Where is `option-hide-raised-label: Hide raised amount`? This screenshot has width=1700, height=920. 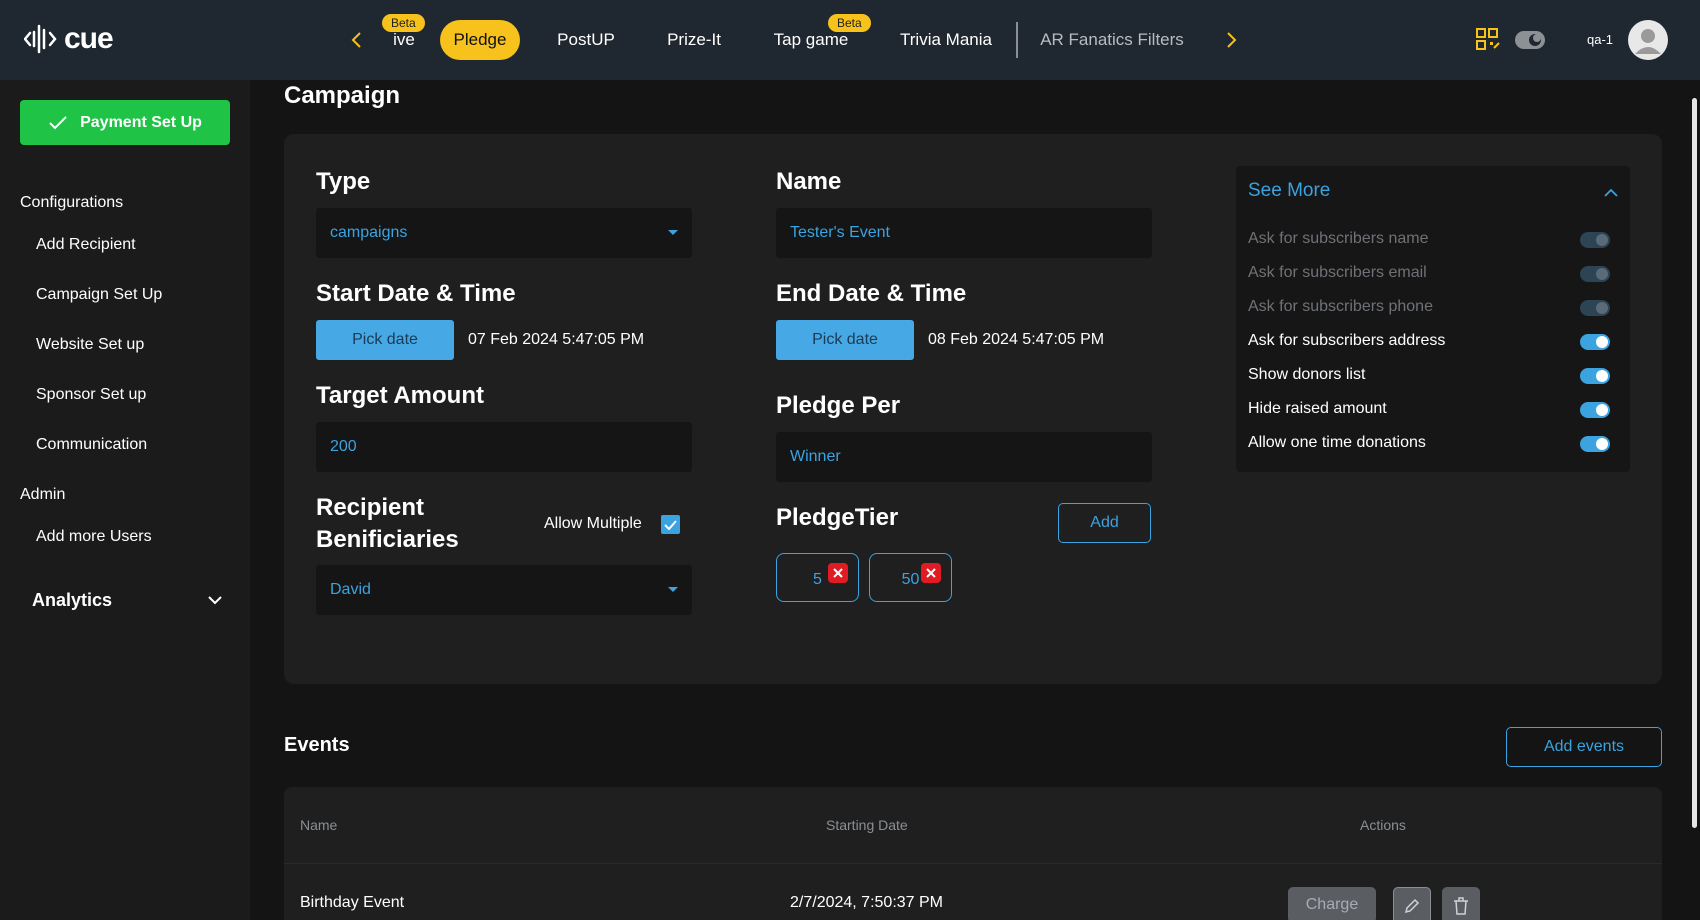
option-hide-raised-label: Hide raised amount is located at coordinates (1317, 408).